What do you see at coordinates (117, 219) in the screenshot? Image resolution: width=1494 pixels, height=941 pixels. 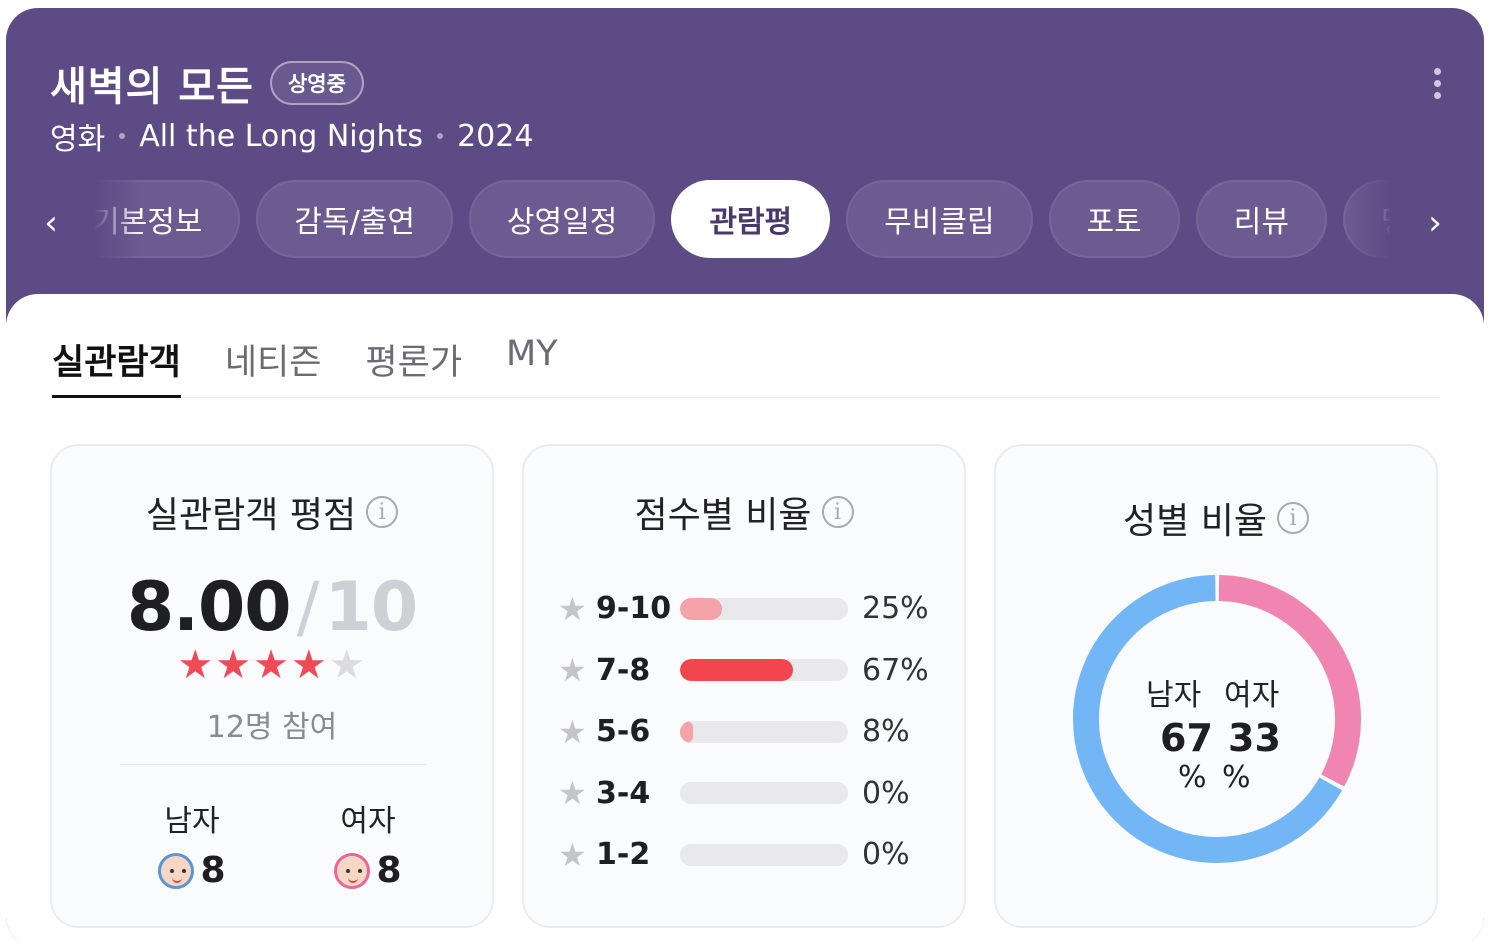 I see `tabs-fade-left` at bounding box center [117, 219].